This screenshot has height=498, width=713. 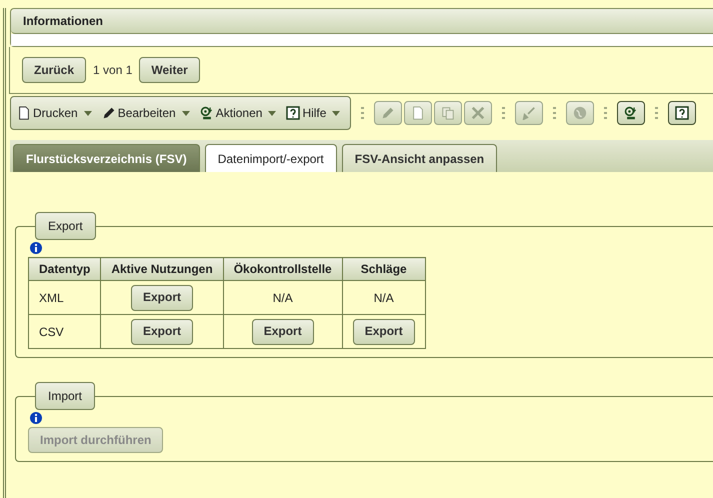 I want to click on next-button: Weiter, so click(x=169, y=70).